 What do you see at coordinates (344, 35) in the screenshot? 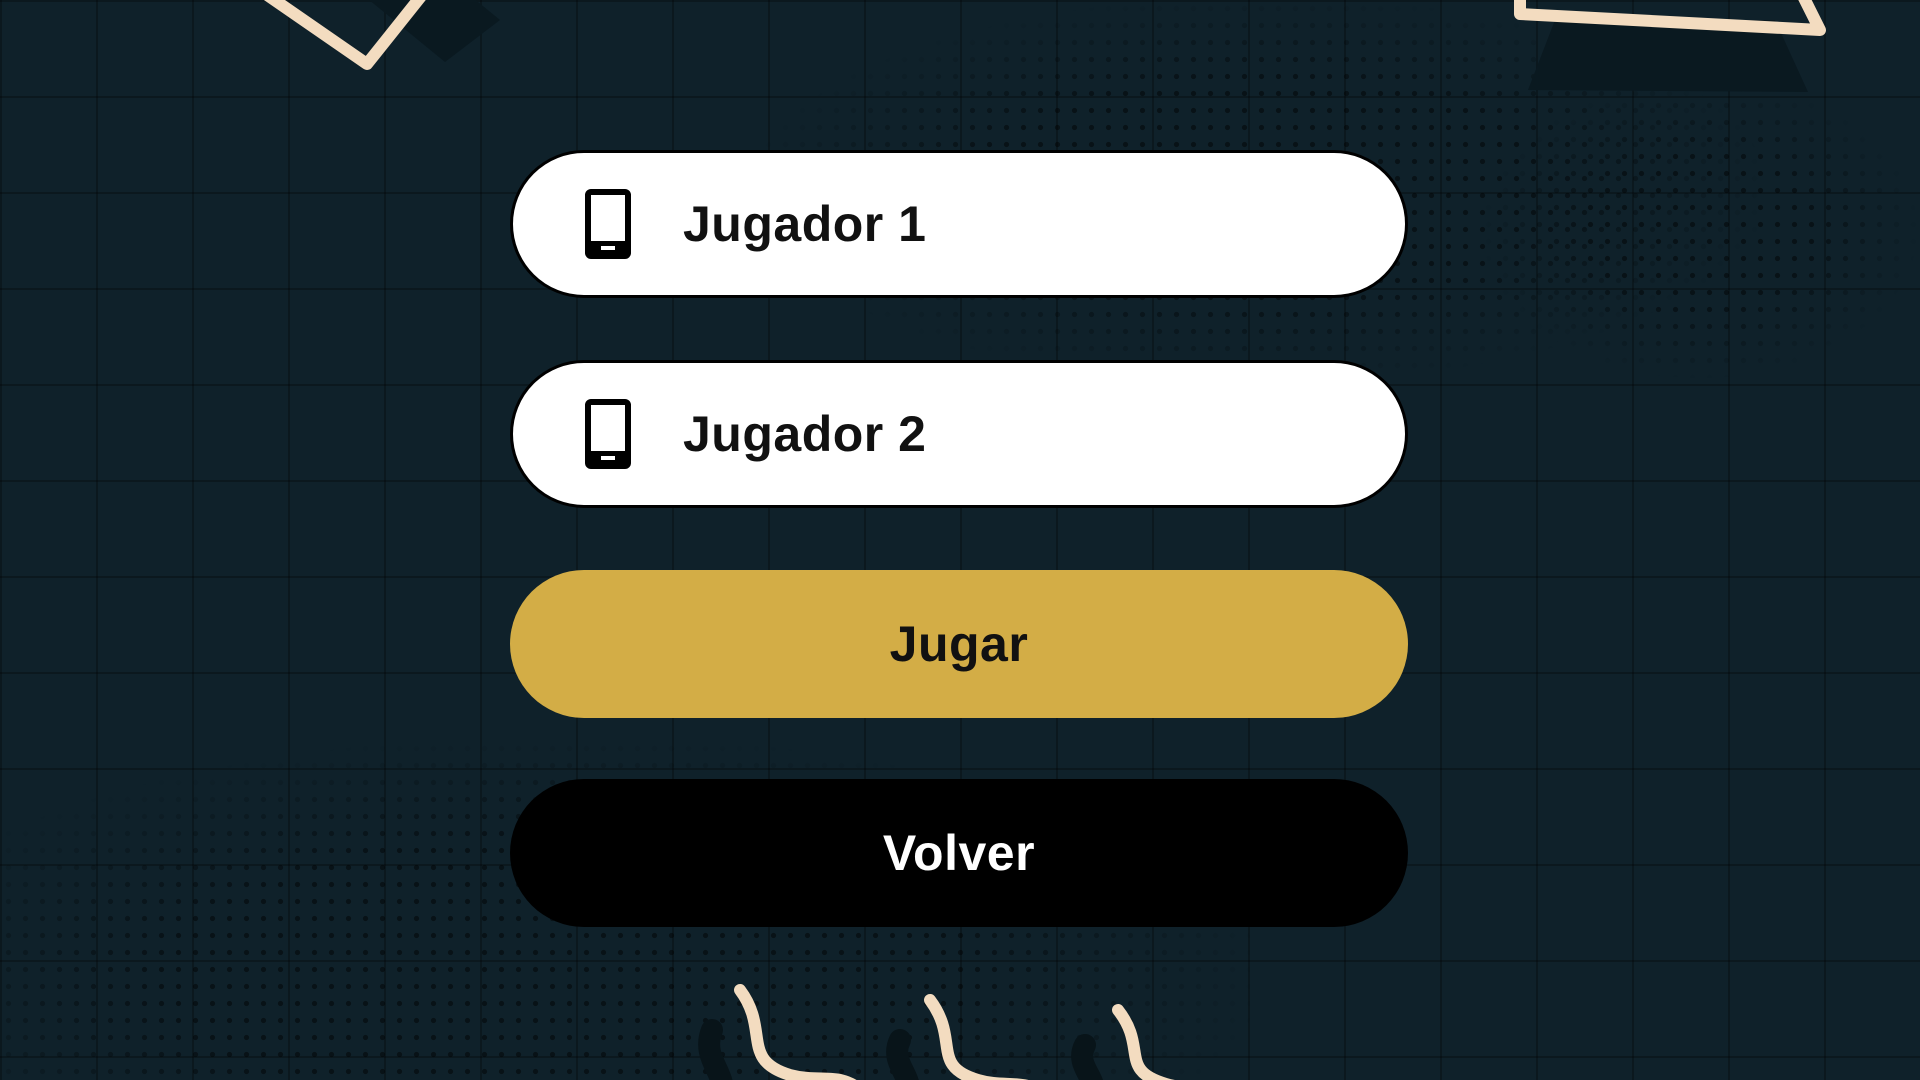
I see `square-outline-decoration` at bounding box center [344, 35].